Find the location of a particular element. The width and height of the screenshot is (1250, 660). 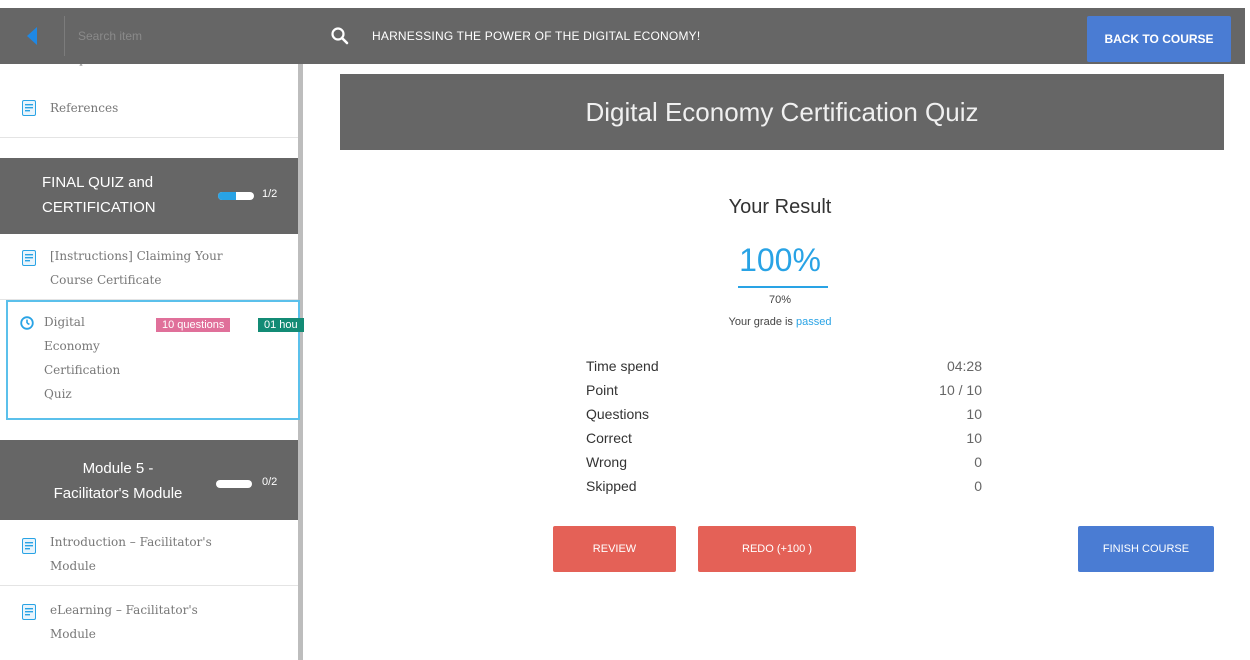

passing-grade: 70% is located at coordinates (780, 300).